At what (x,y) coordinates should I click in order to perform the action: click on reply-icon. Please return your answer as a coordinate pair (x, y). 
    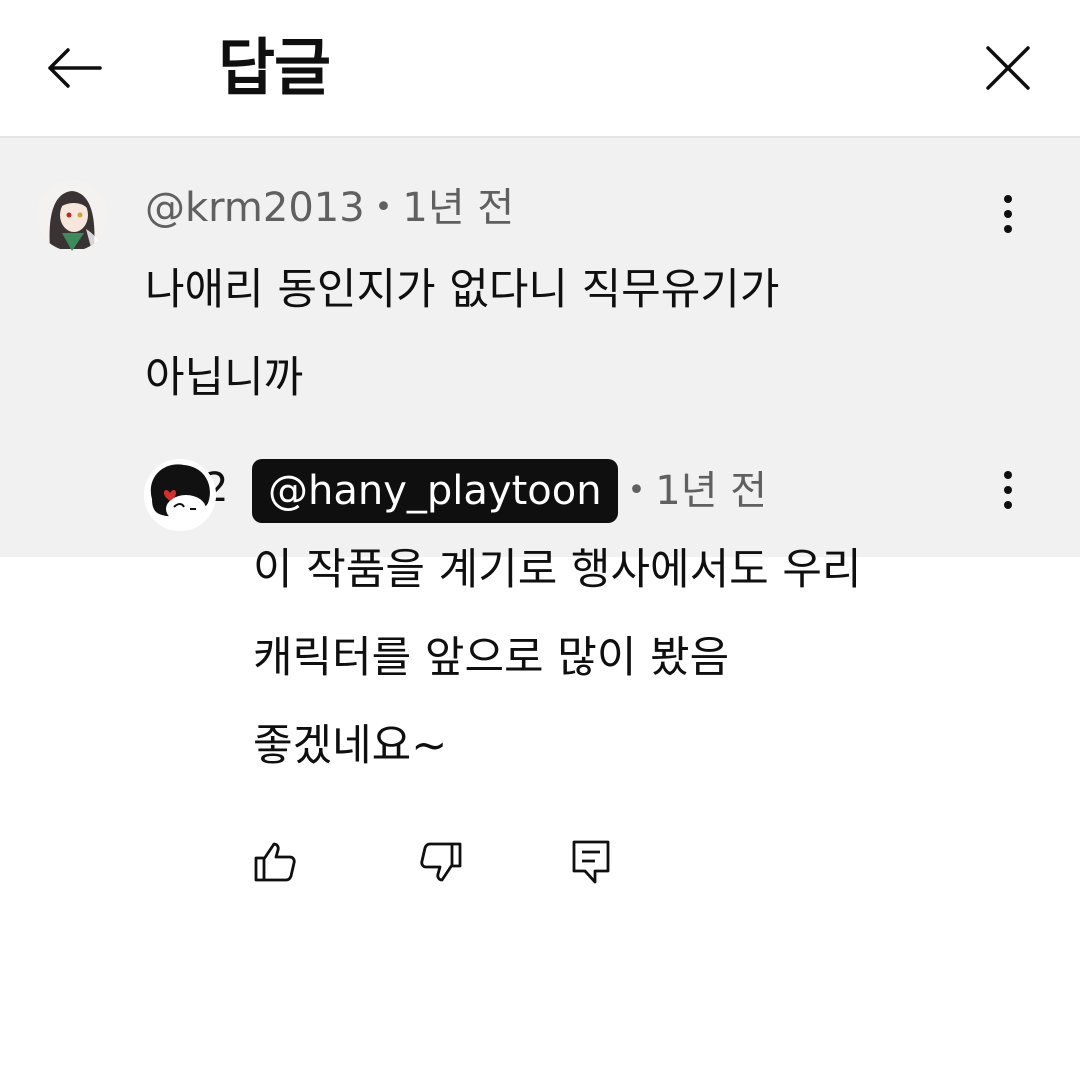
    Looking at the image, I should click on (591, 862).